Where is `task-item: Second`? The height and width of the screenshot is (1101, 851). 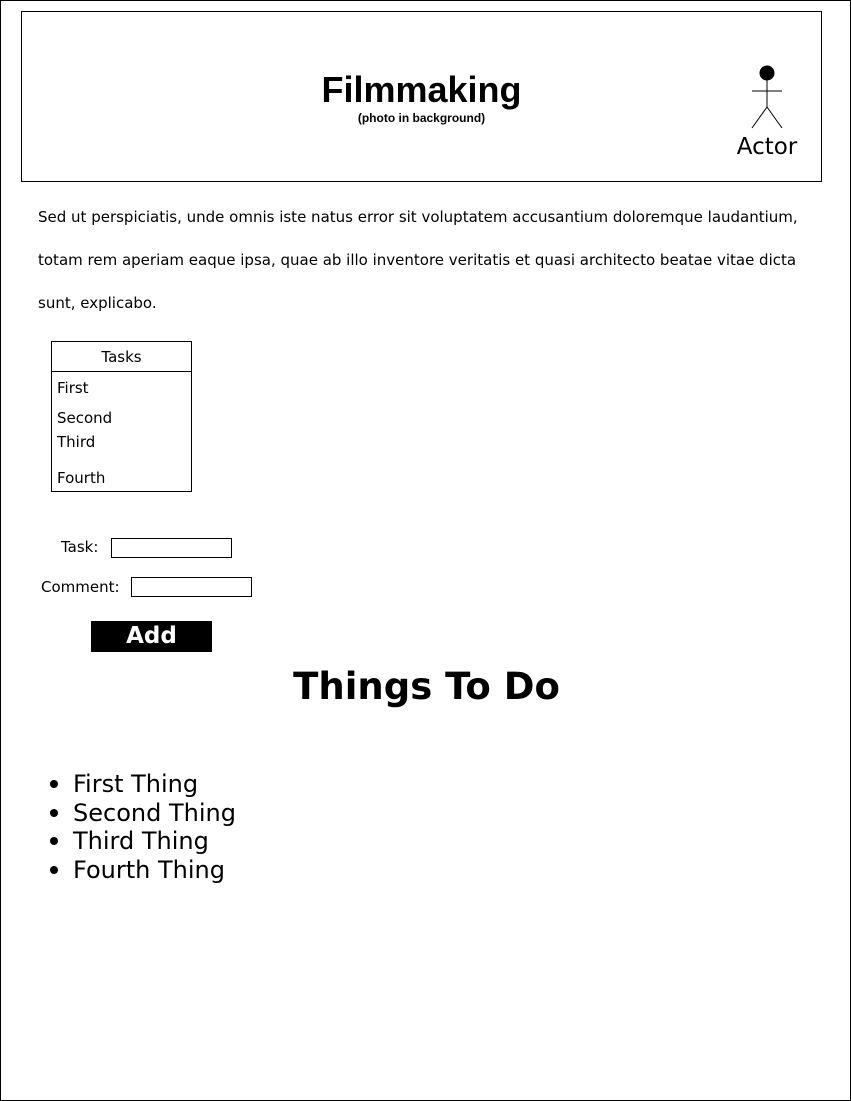 task-item: Second is located at coordinates (84, 418).